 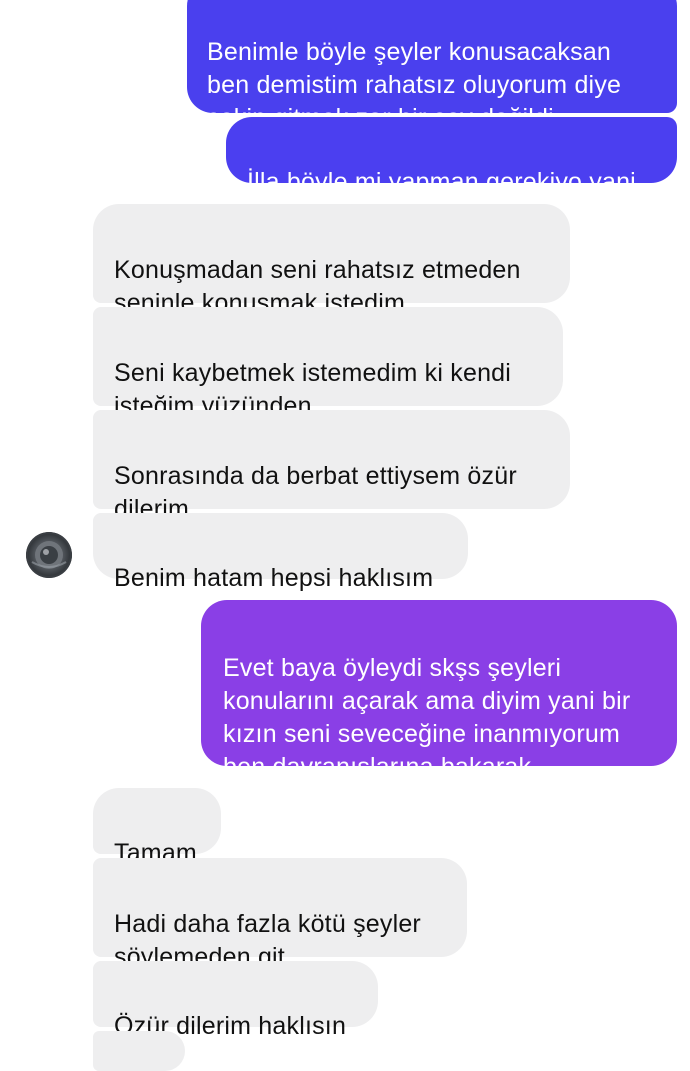 I want to click on message-bubble-received-partial, so click(x=139, y=1051).